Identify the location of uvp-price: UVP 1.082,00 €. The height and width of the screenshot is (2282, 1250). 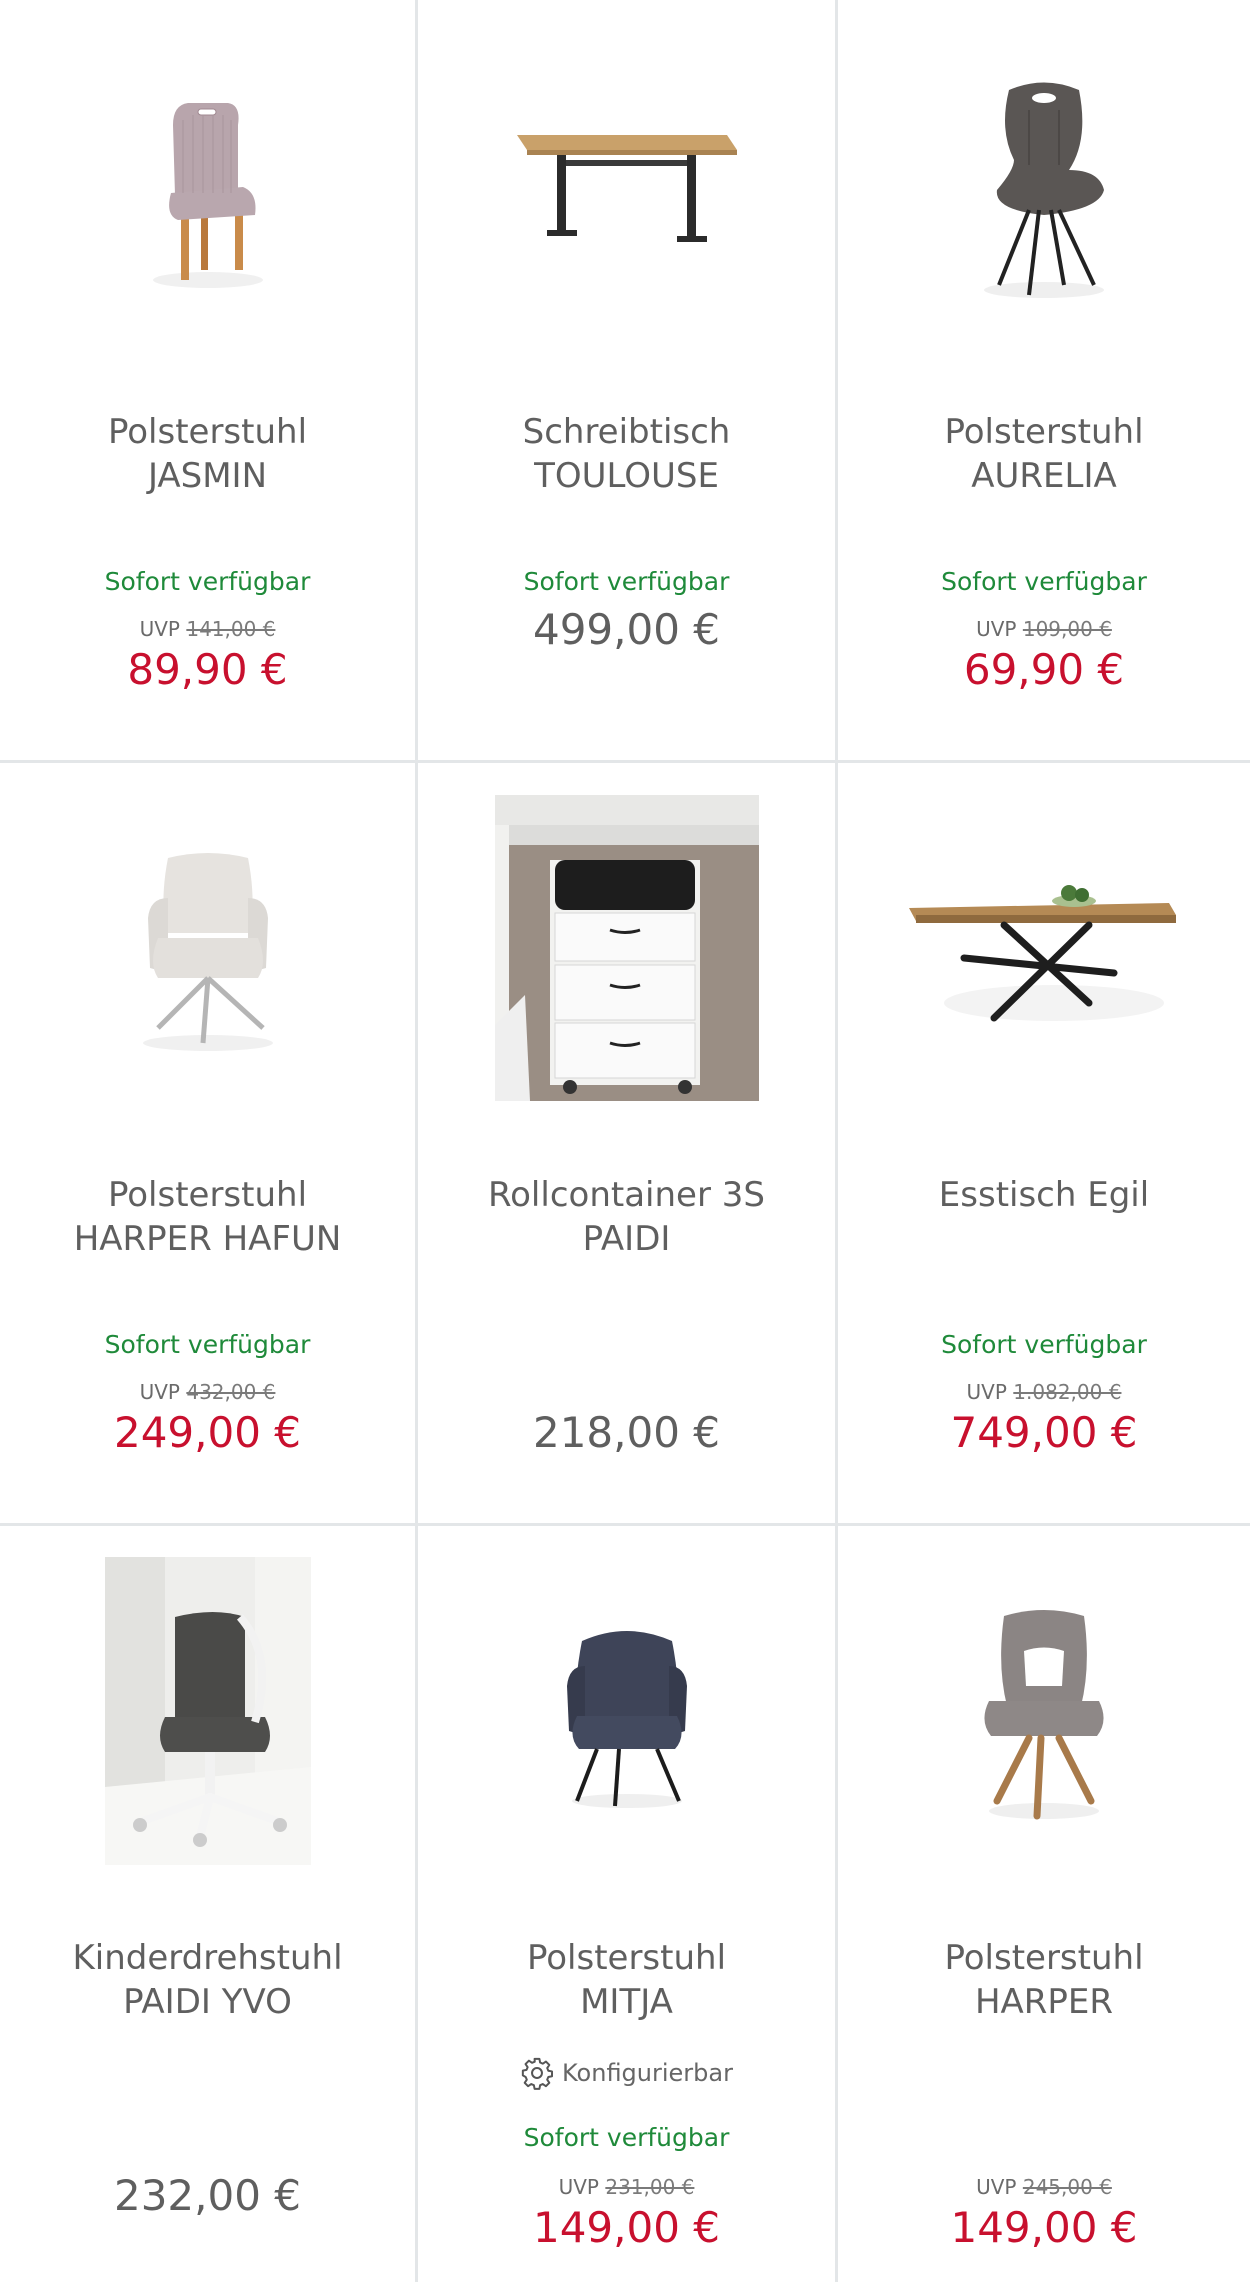
(1044, 1392).